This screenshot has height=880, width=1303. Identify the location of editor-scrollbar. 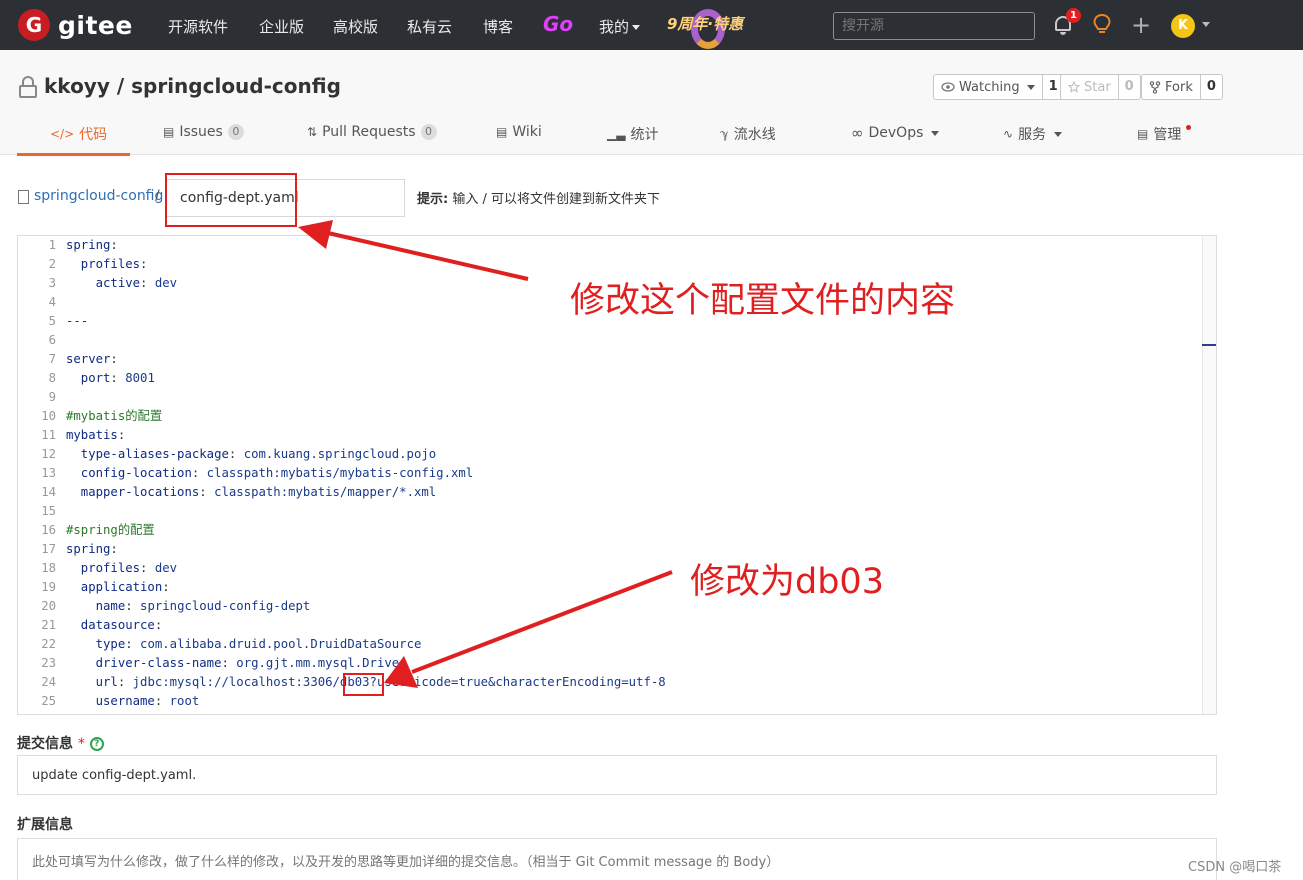
(1209, 475).